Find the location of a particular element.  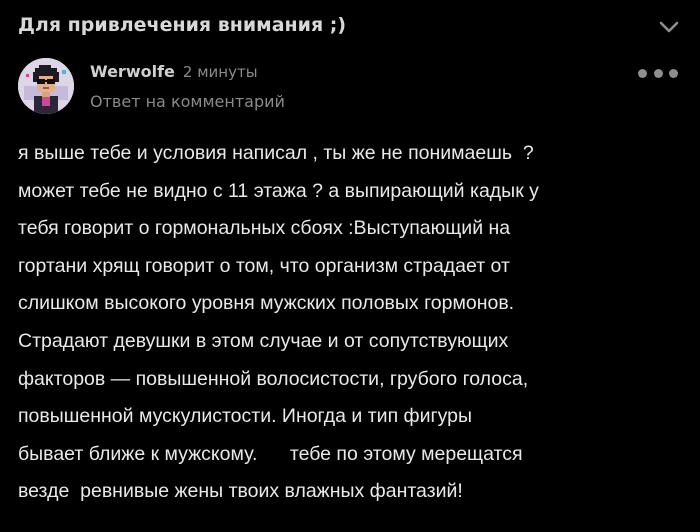

more-options-button is located at coordinates (658, 73).